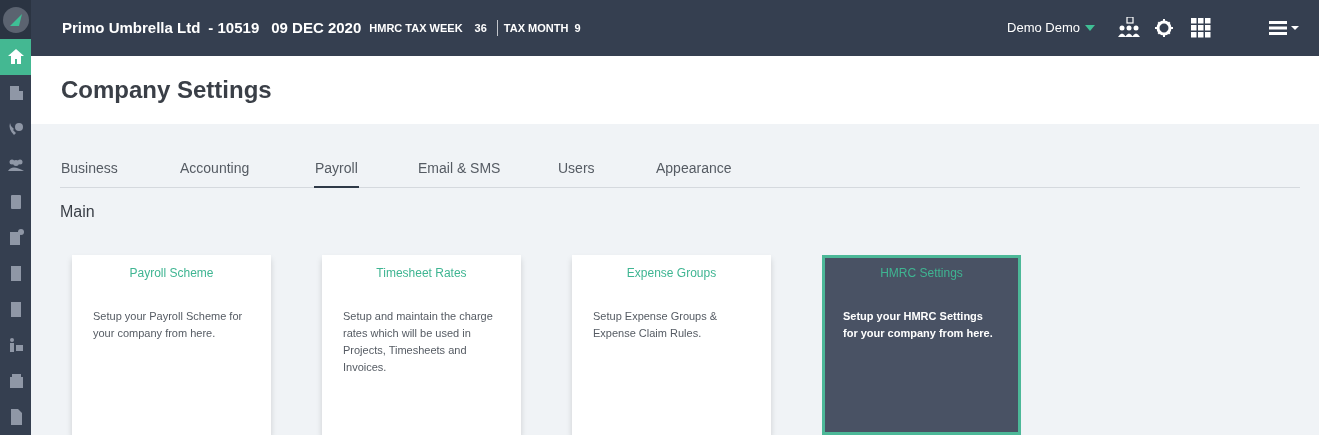 This screenshot has width=1319, height=435. Describe the element at coordinates (131, 27) in the screenshot. I see `company-name: Primo Umbrella Ltd` at that location.